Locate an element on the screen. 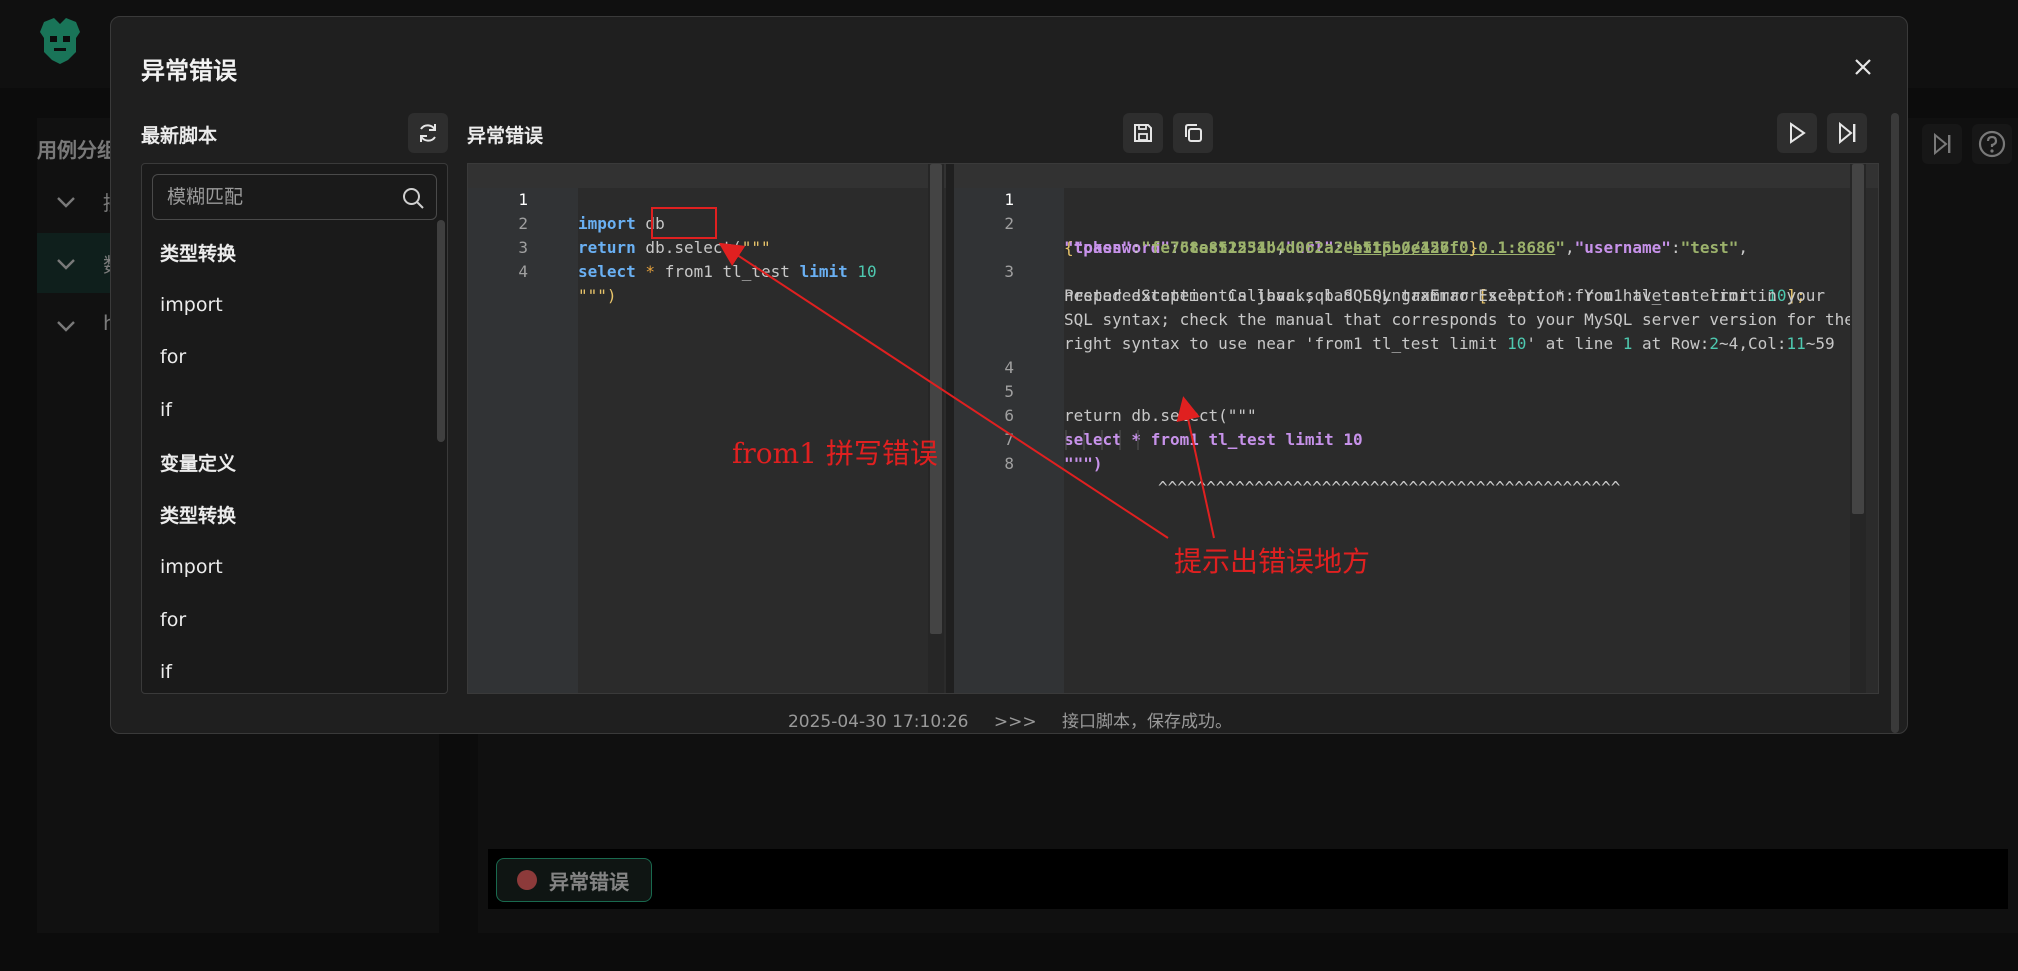 The image size is (2018, 971). recent-scripts-title: 最新脚本 is located at coordinates (179, 136).